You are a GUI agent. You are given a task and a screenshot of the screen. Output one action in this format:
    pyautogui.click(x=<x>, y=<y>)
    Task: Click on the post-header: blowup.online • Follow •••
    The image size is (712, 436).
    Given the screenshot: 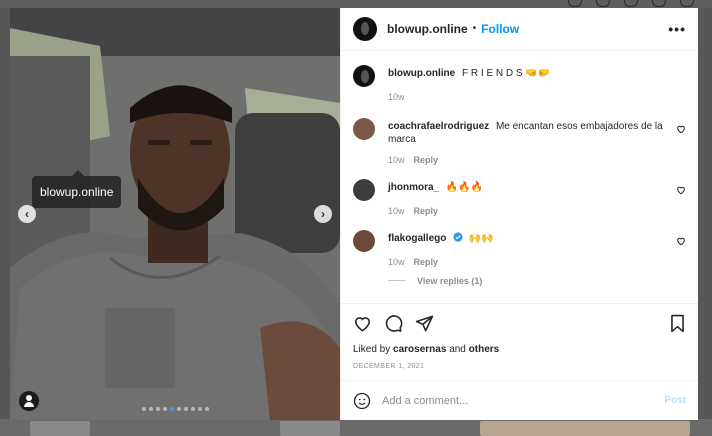 What is the action you would take?
    pyautogui.click(x=519, y=29)
    